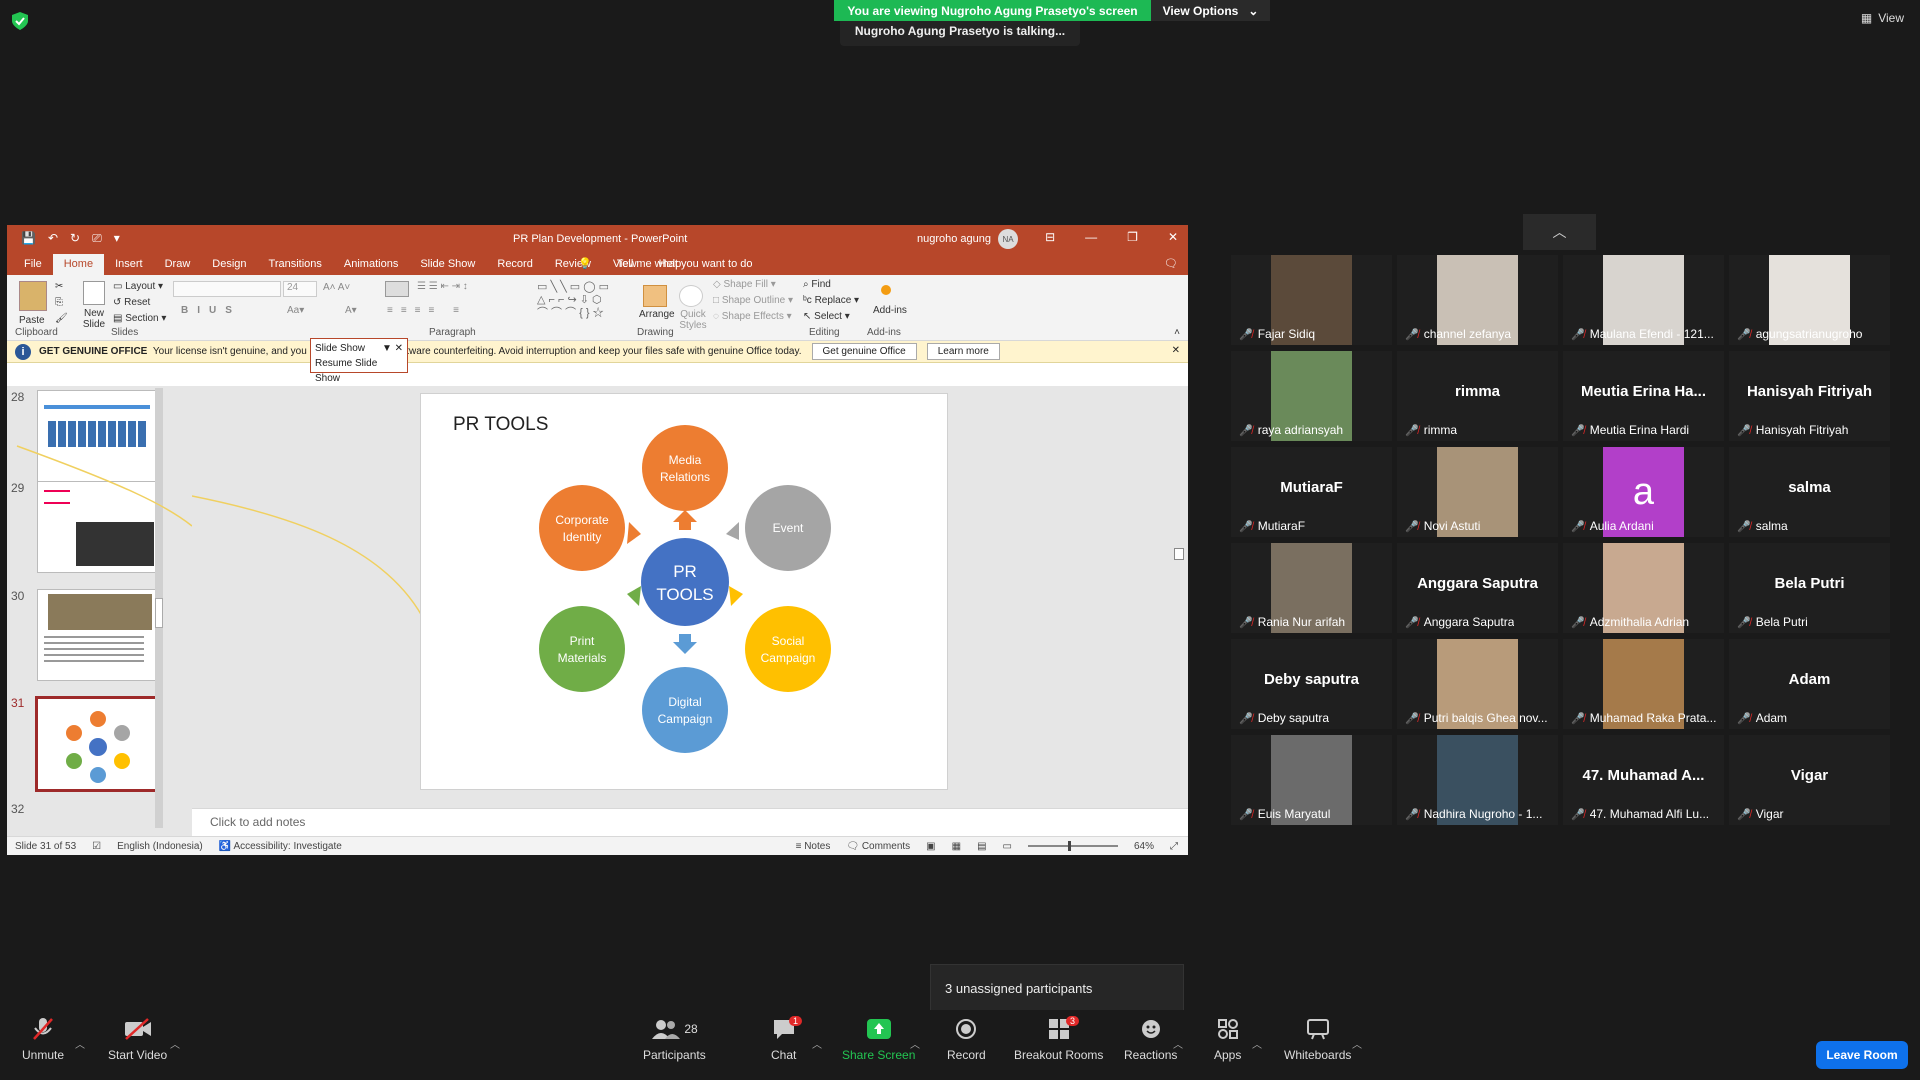 This screenshot has height=1080, width=1920. I want to click on new-slide-button: New Slide, so click(94, 319).